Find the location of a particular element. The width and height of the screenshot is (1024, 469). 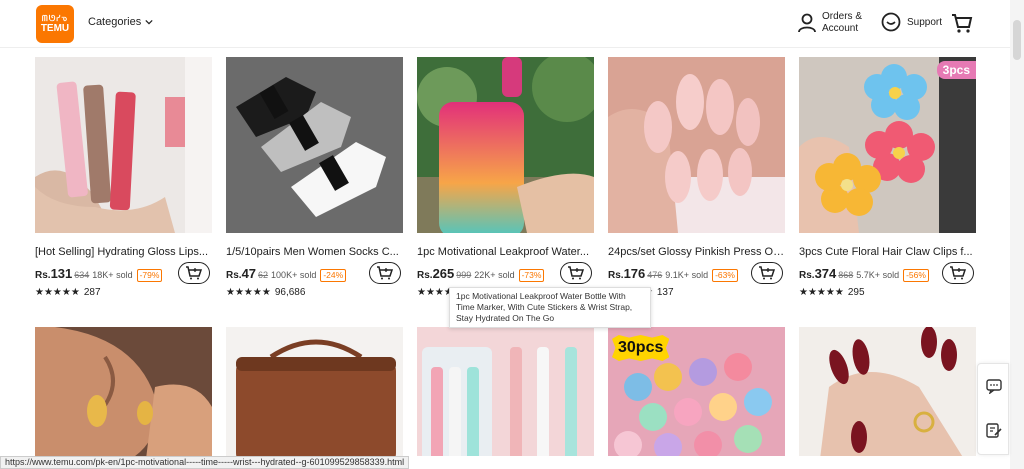

product-image-socks is located at coordinates (314, 145).